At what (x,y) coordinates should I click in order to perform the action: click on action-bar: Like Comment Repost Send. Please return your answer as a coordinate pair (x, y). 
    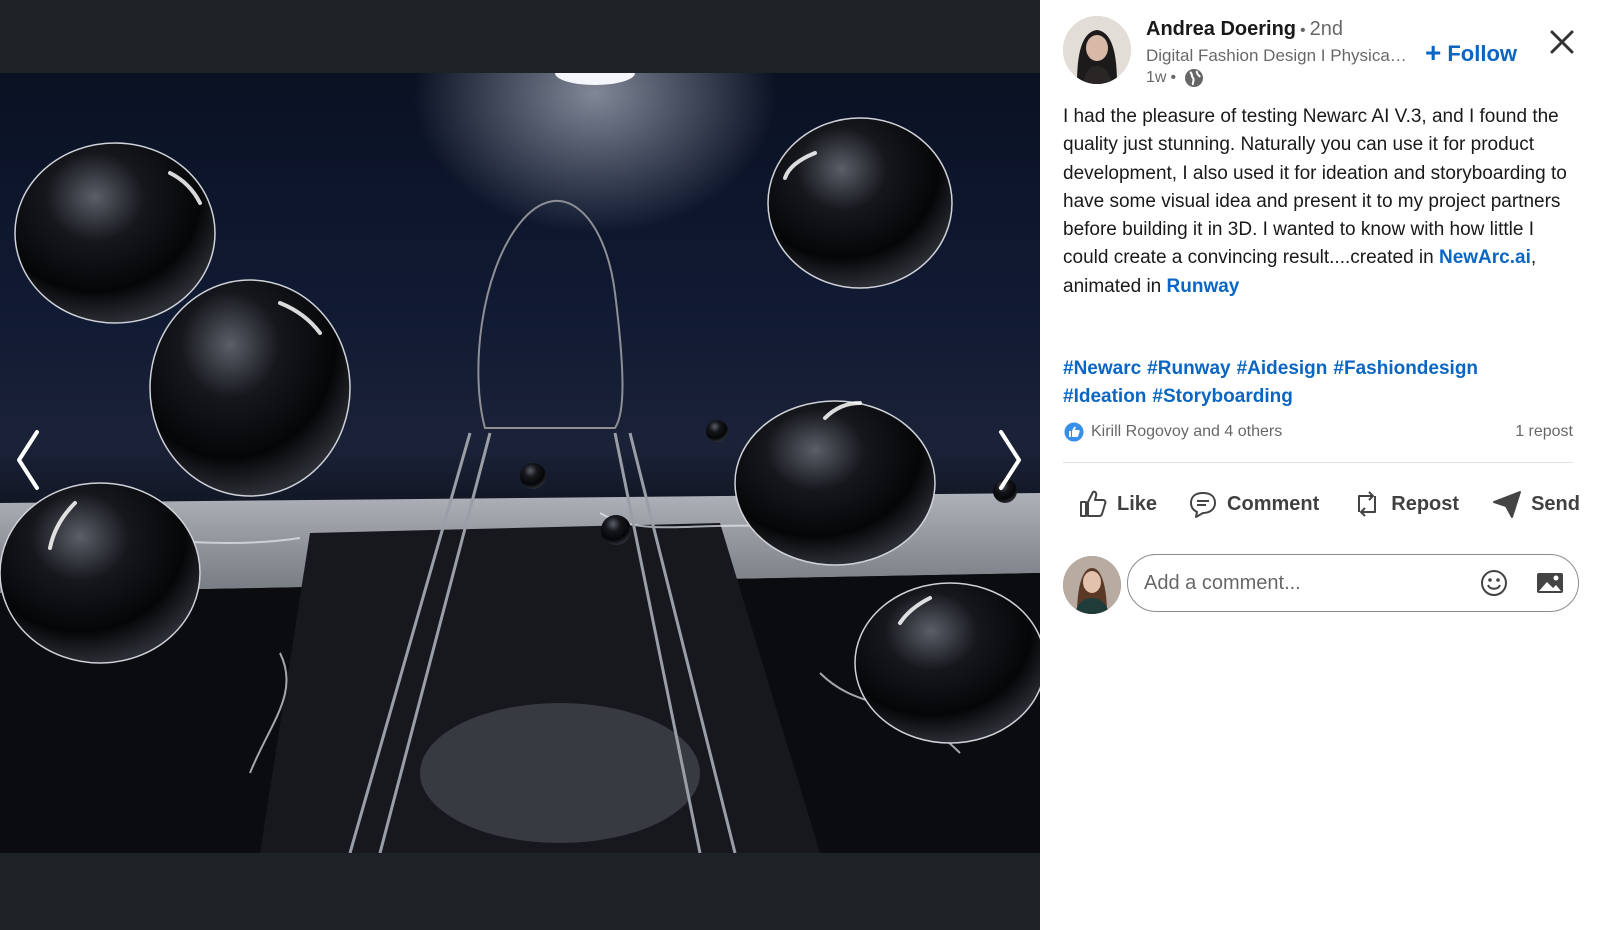
    Looking at the image, I should click on (1328, 504).